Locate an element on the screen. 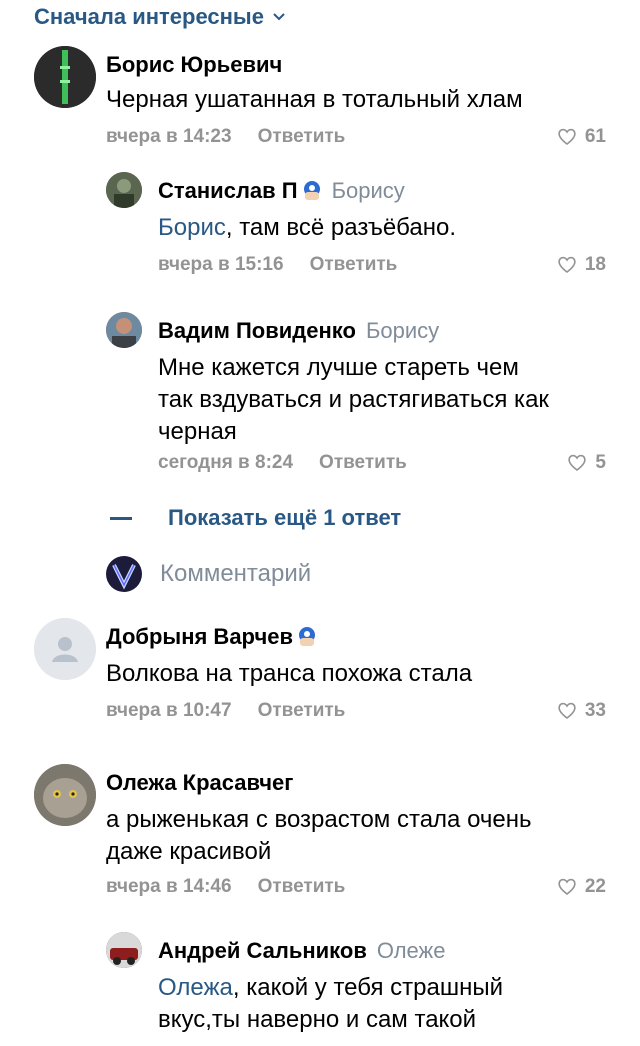  show-more-label: Показать ещё 1 ответ is located at coordinates (285, 517).